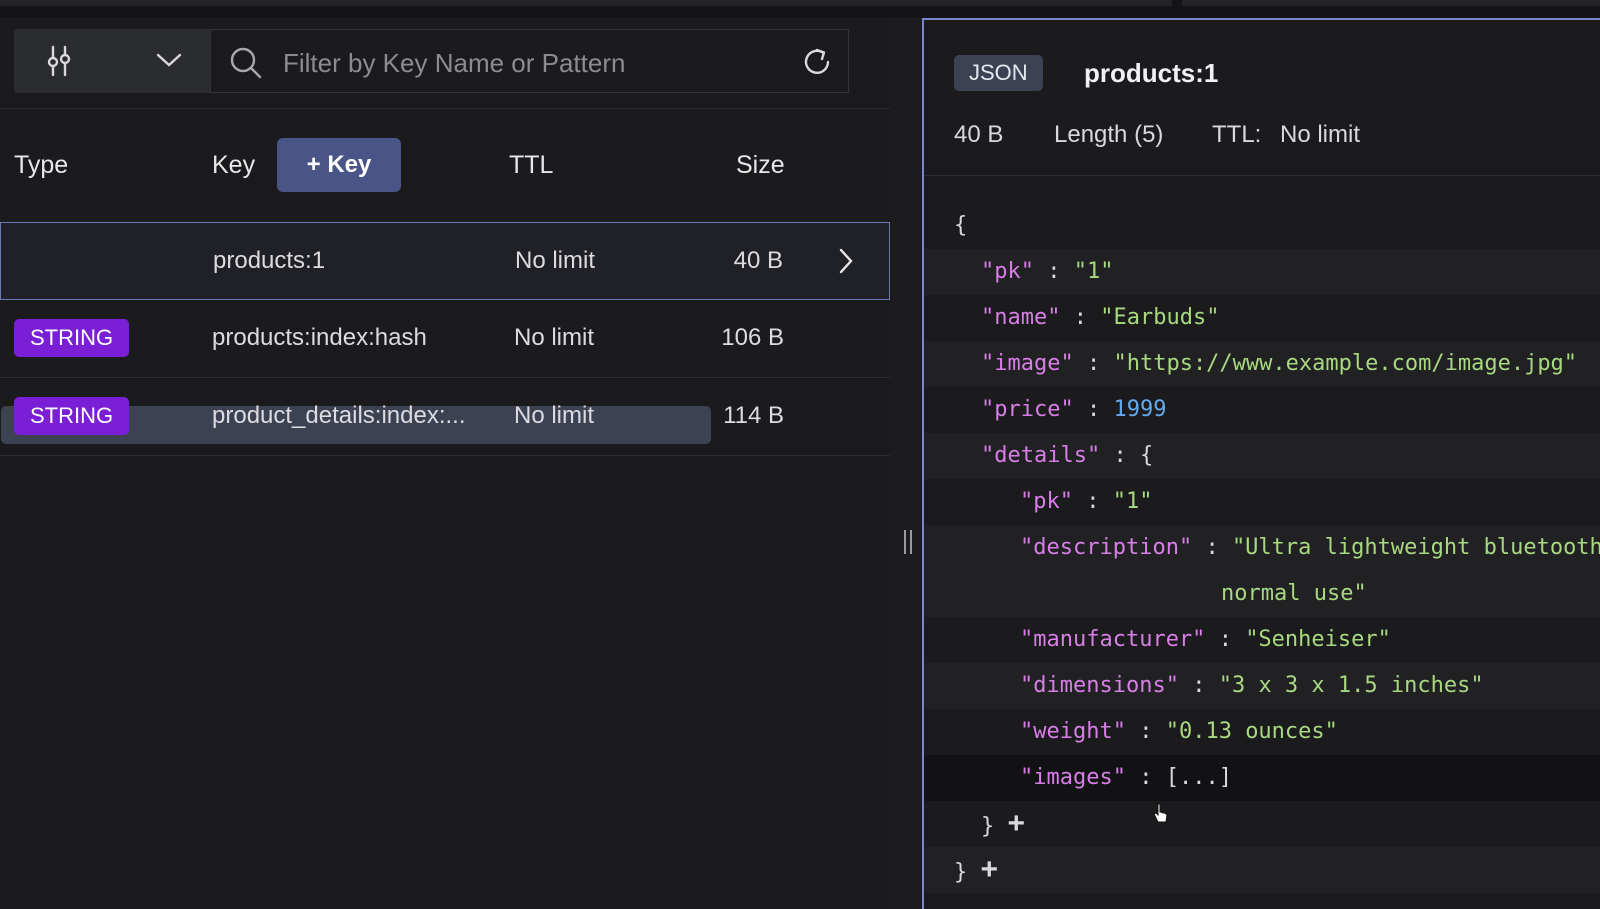 The height and width of the screenshot is (909, 1600). What do you see at coordinates (1073, 777) in the screenshot?
I see `json-key: "images"` at bounding box center [1073, 777].